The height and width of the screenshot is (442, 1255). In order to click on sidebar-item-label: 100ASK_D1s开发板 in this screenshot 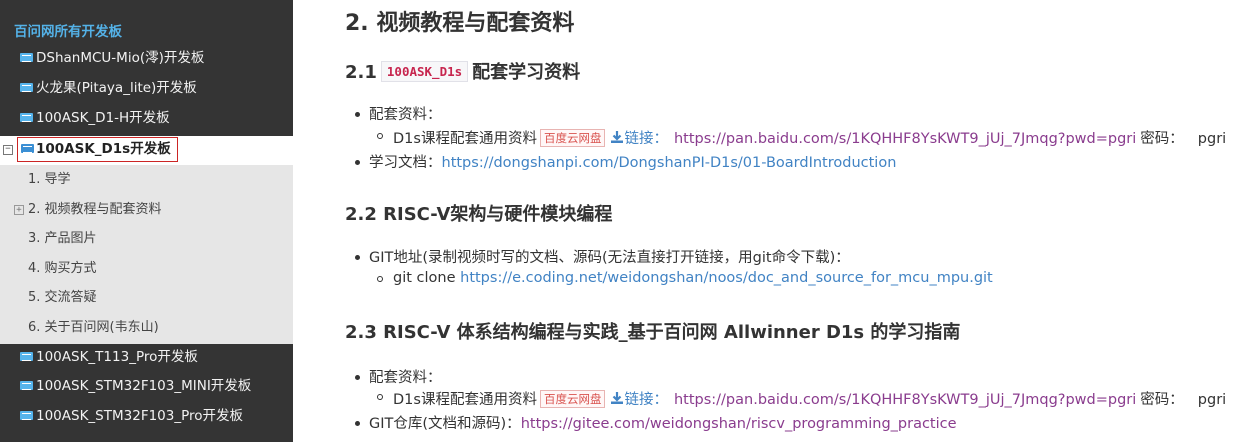, I will do `click(103, 149)`.